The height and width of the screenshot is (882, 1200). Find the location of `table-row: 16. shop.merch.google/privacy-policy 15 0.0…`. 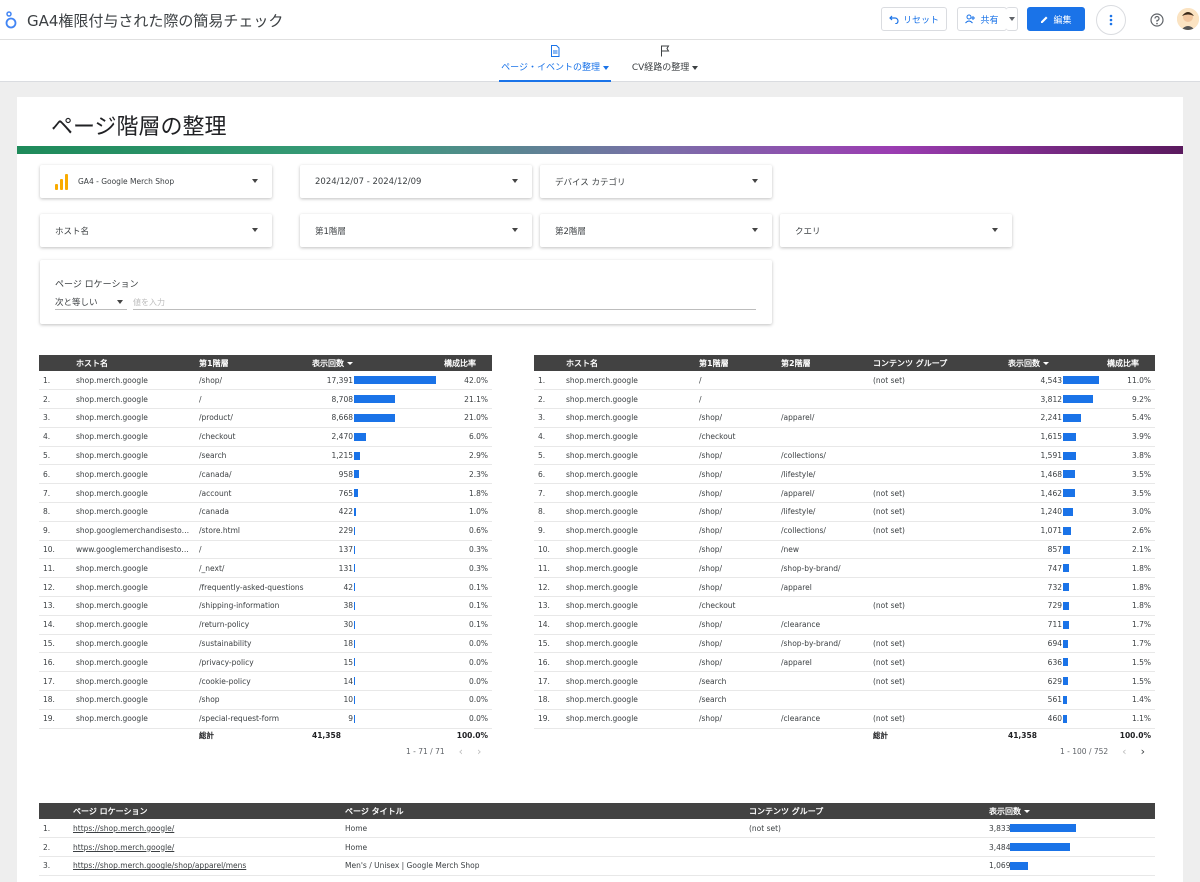

table-row: 16. shop.merch.google/privacy-policy 15 0.0… is located at coordinates (265, 662).